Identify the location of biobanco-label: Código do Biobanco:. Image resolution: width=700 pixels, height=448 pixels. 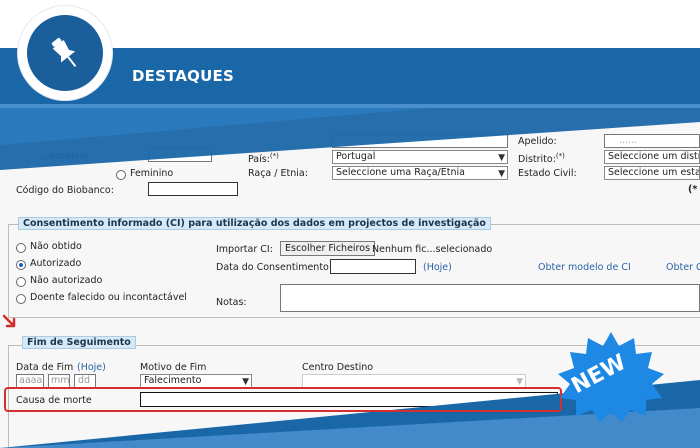
(65, 190).